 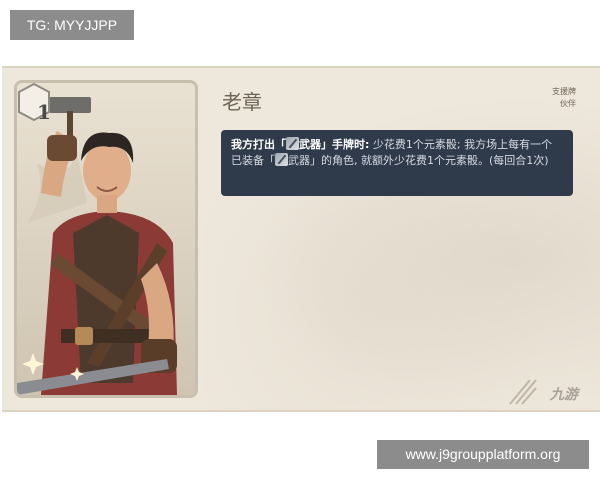 I want to click on slash-decoration-icon, so click(x=523, y=392).